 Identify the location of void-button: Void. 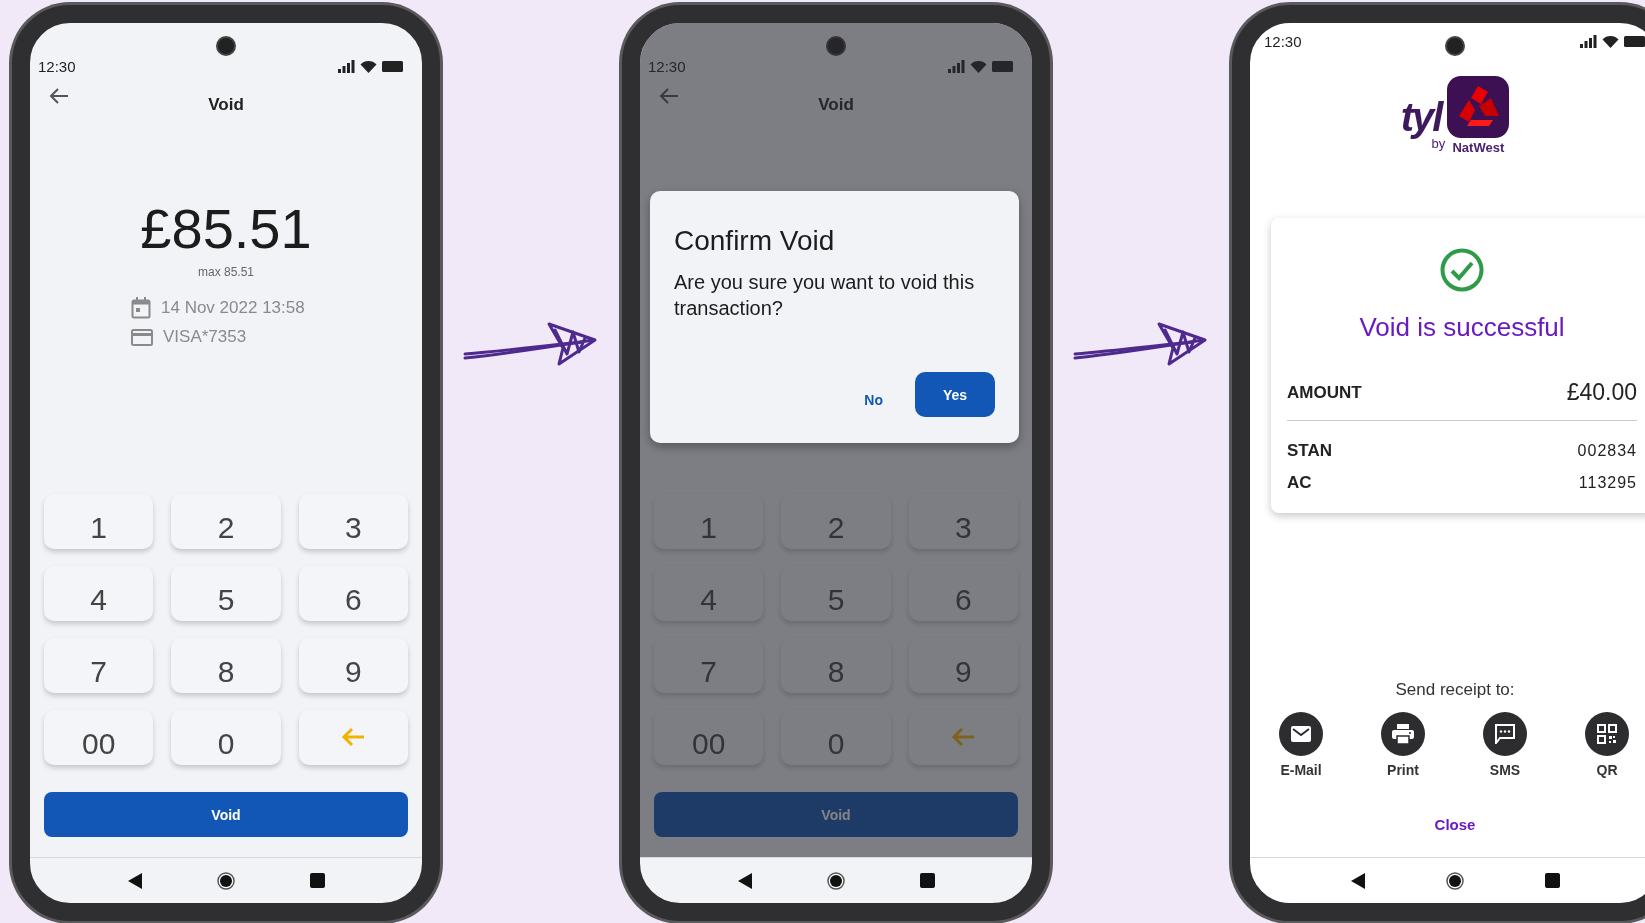
(226, 814).